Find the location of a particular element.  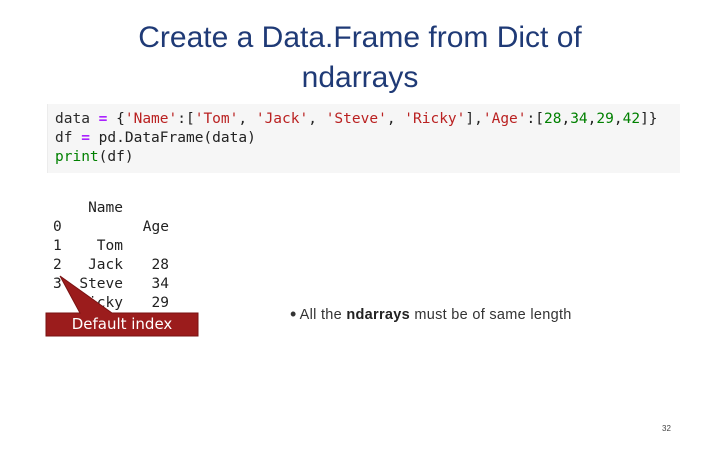

bullet-text-bold: ndarrays is located at coordinates (378, 315).